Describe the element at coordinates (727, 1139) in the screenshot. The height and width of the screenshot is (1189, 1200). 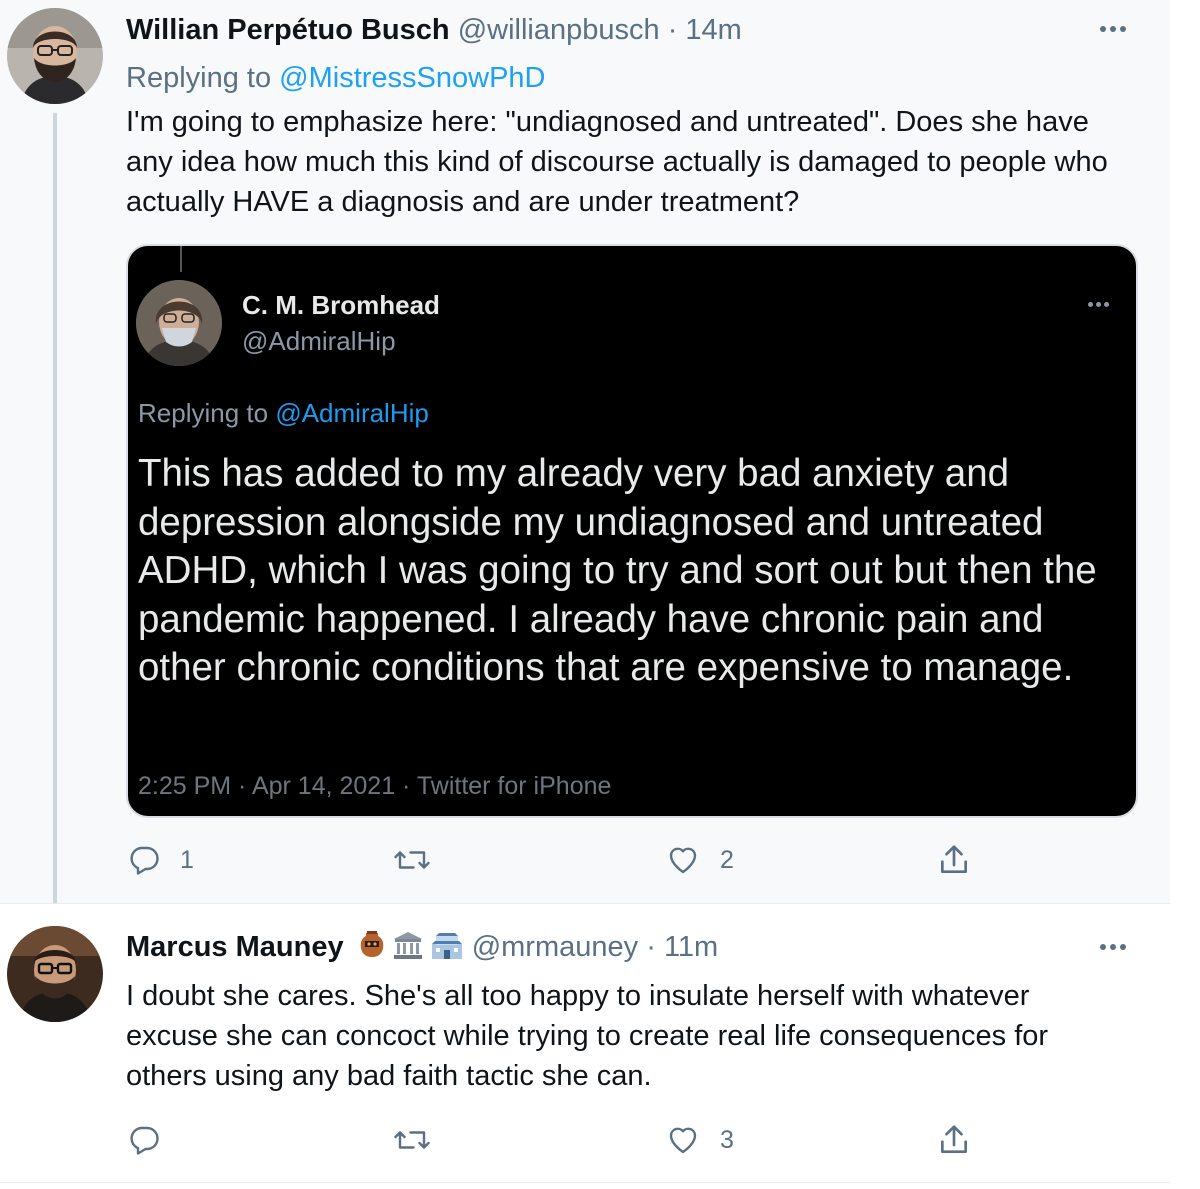
I see `like-count: 3` at that location.